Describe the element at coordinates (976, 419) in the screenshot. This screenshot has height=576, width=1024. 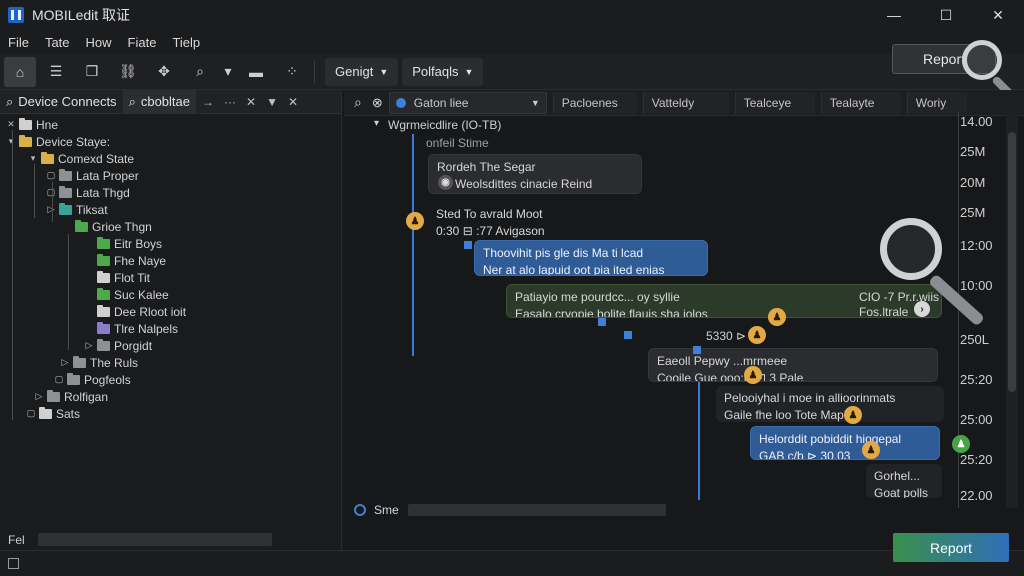
I see `timeline-time-label: 25:00` at that location.